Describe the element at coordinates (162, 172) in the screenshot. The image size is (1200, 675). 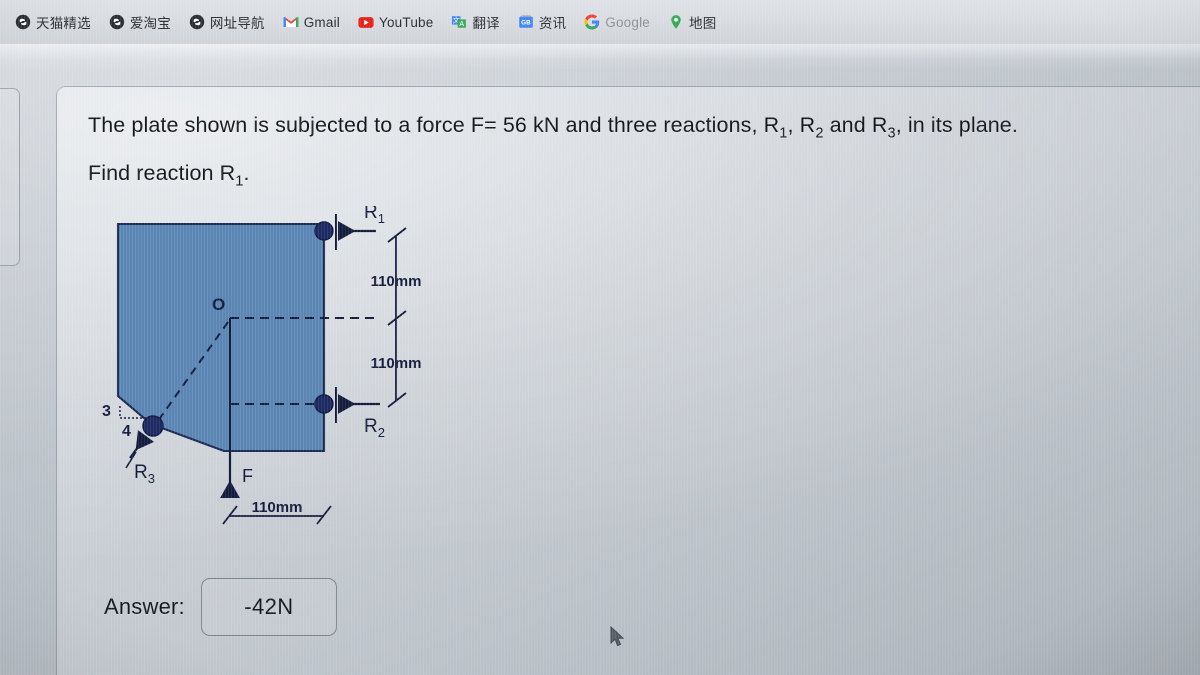
I see `question-text-a: Find reaction R` at that location.